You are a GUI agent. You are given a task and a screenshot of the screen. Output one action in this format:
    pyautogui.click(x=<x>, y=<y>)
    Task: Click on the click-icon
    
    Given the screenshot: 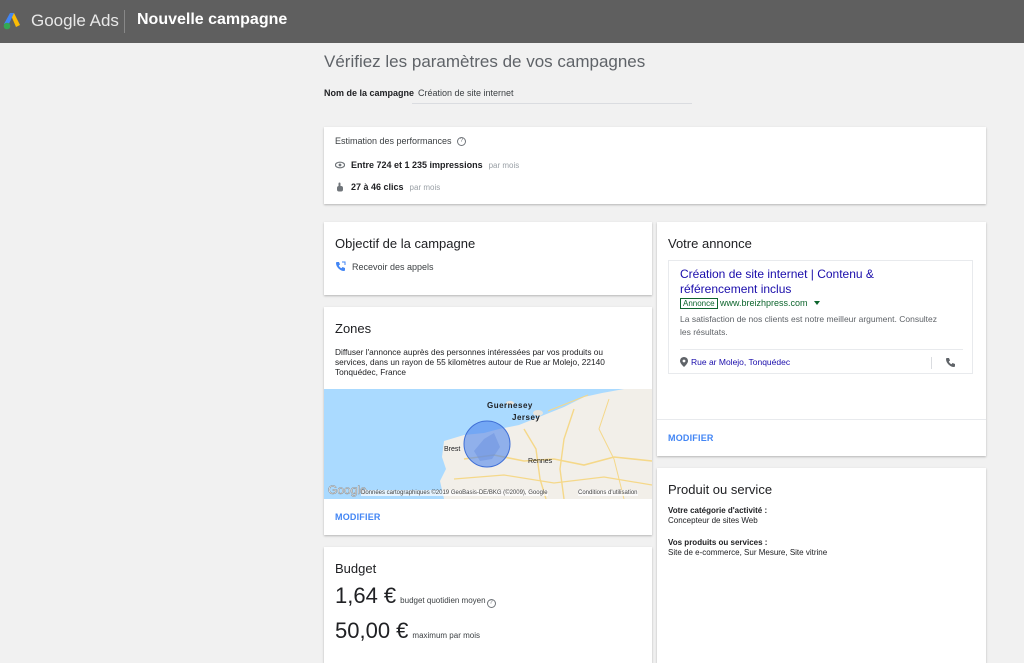 What is the action you would take?
    pyautogui.click(x=340, y=187)
    